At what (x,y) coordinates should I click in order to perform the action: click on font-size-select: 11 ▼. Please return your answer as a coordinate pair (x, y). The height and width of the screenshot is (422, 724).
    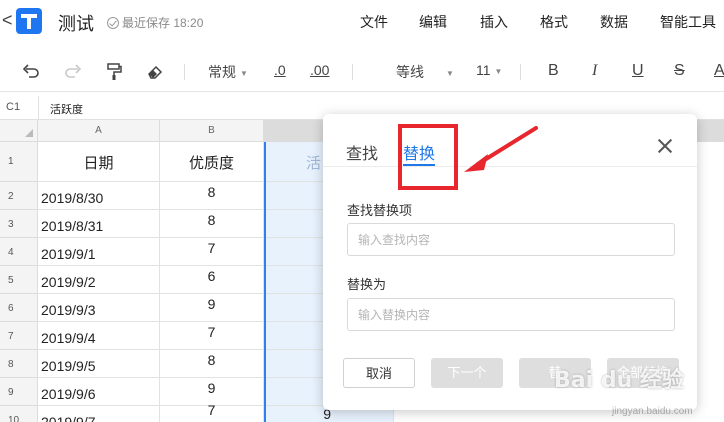
    Looking at the image, I should click on (489, 70).